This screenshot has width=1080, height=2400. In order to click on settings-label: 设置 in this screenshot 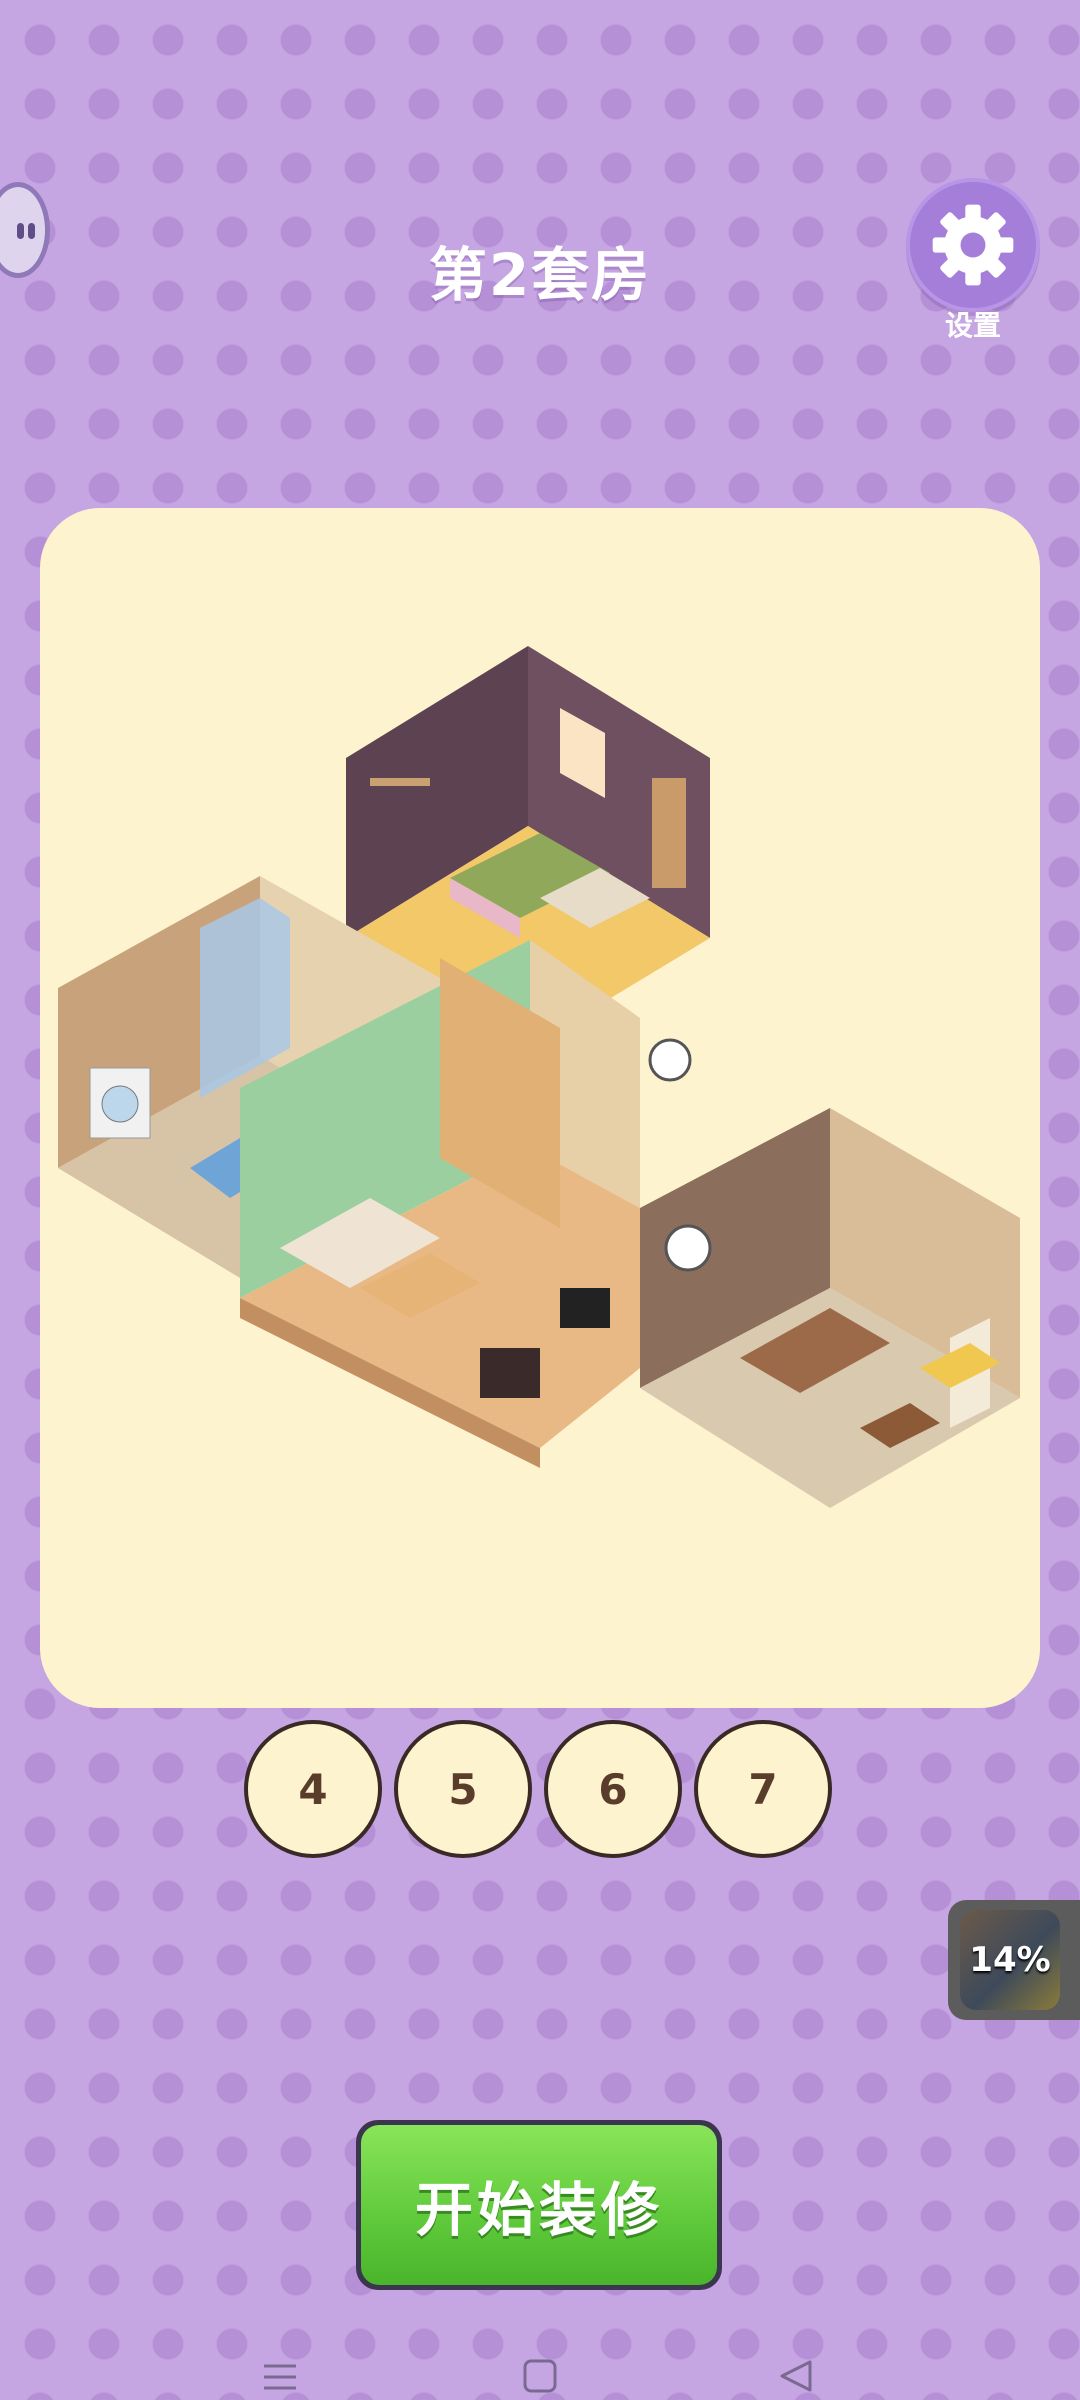, I will do `click(972, 325)`.